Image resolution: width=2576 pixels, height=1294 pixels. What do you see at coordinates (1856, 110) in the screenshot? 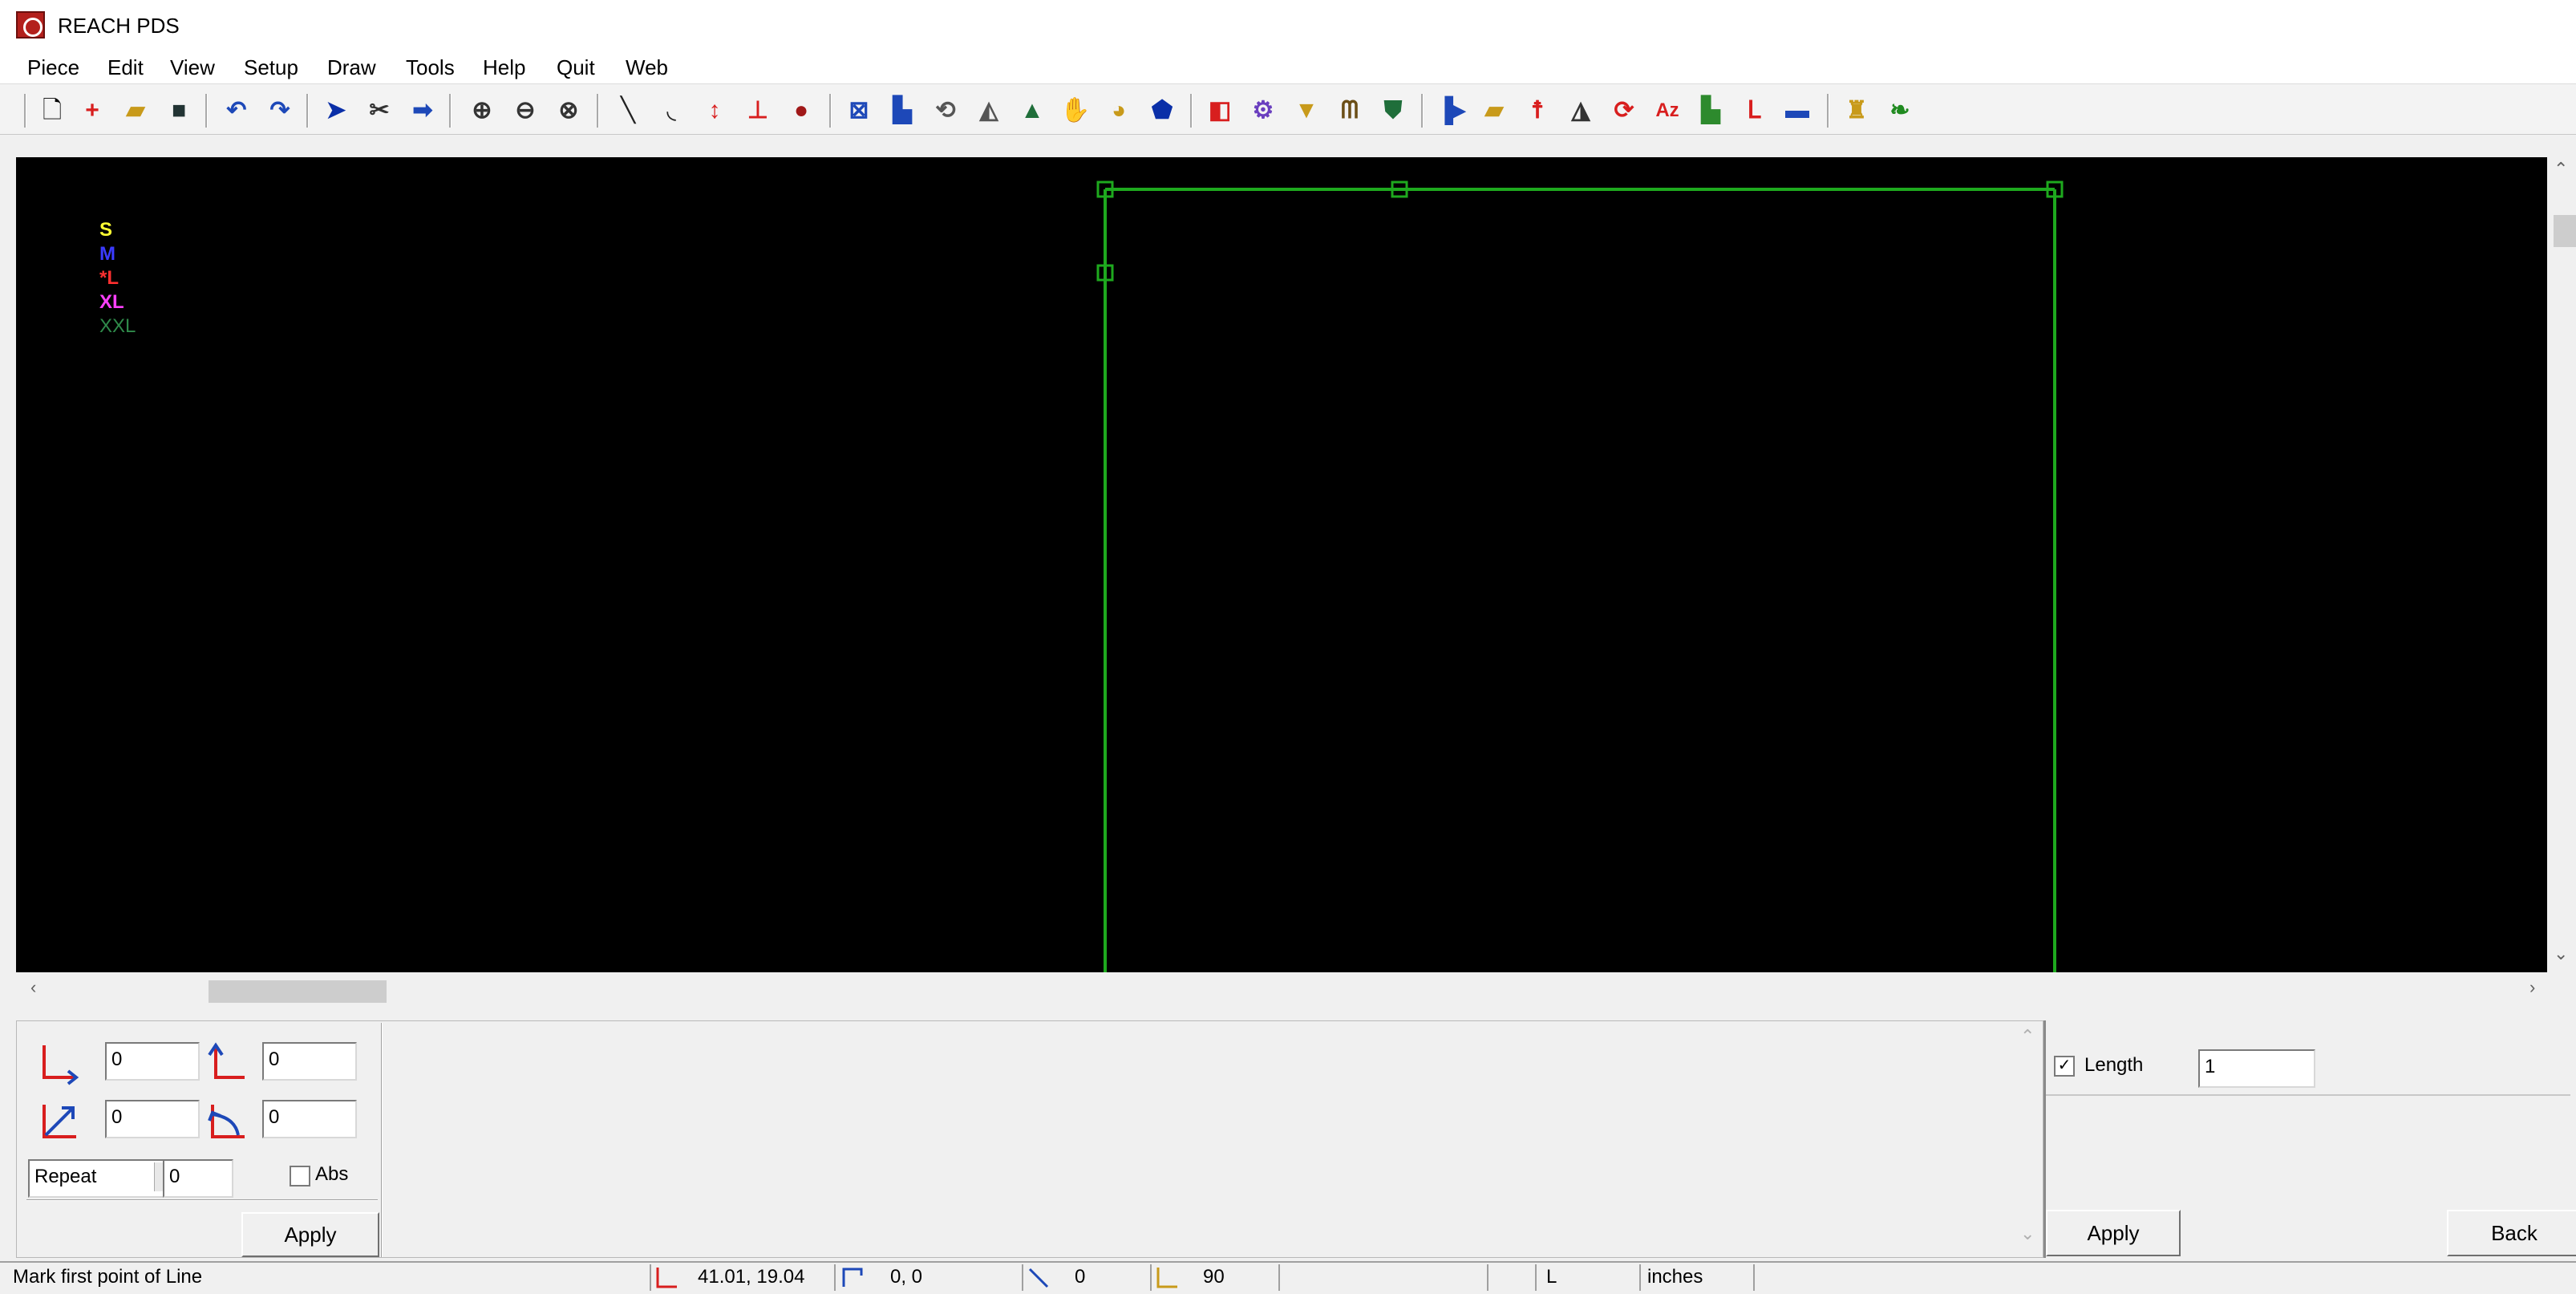
I see `trophy-icon: ♜` at bounding box center [1856, 110].